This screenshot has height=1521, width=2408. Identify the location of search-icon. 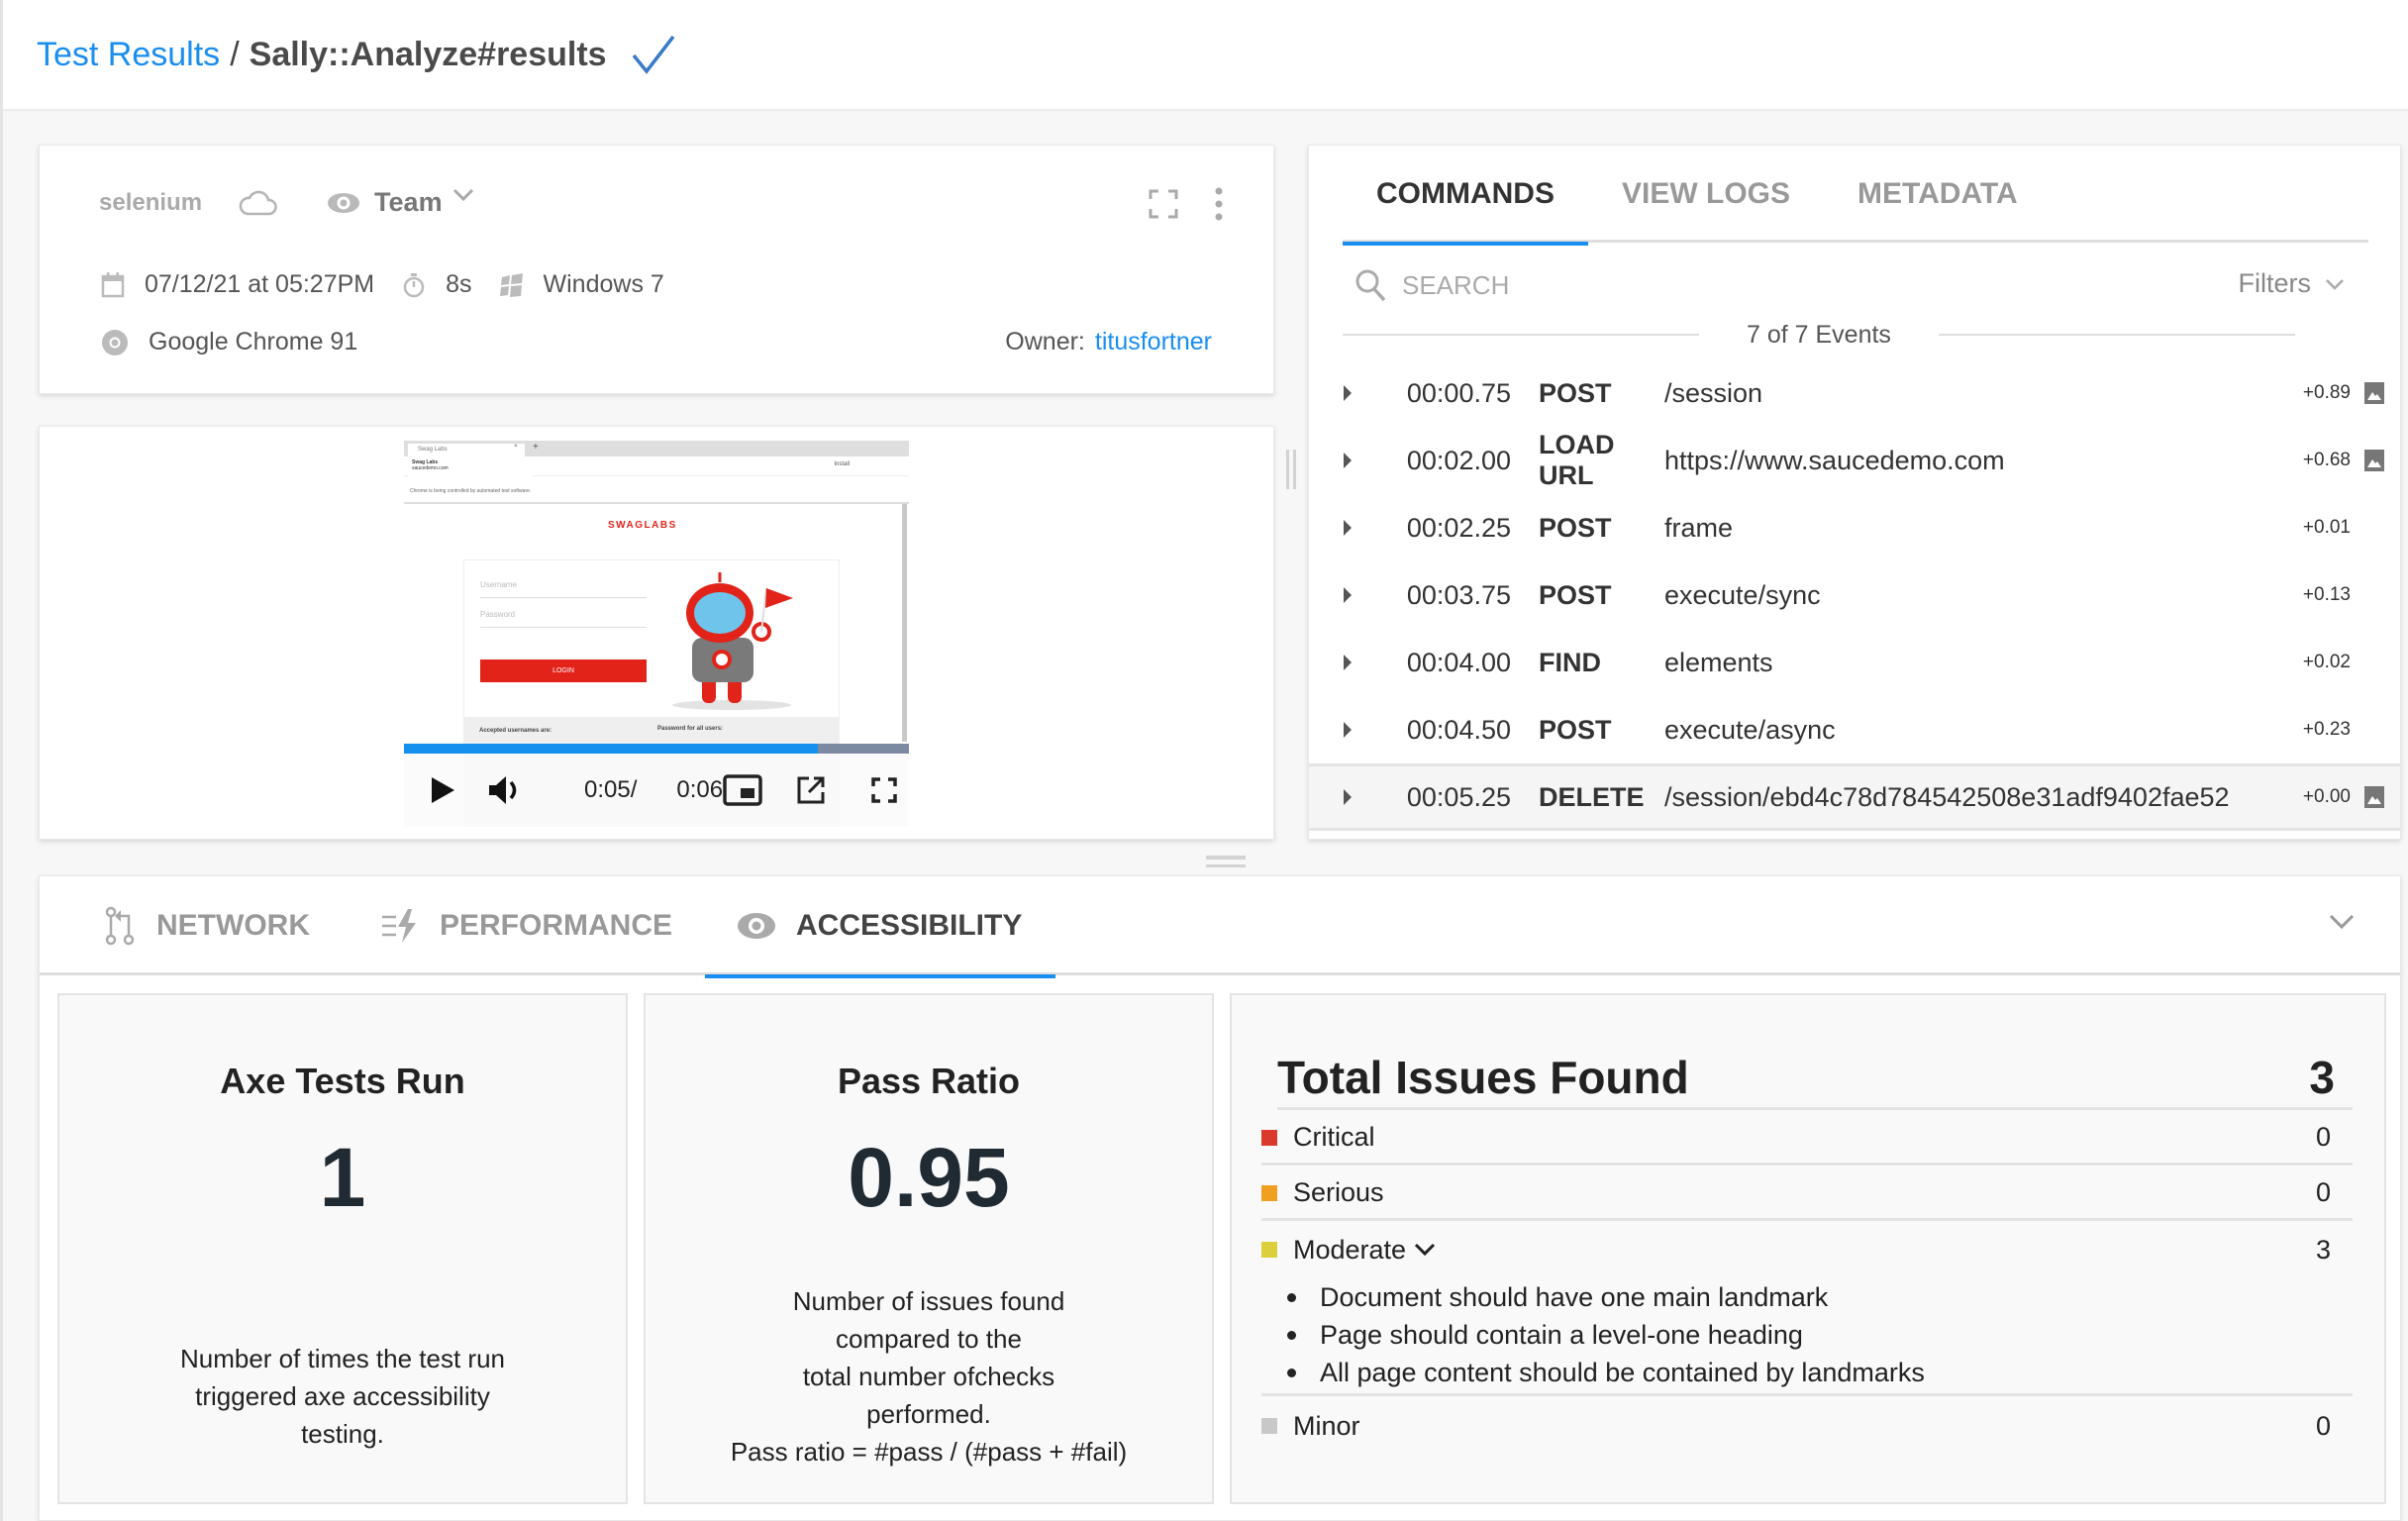
(1370, 285).